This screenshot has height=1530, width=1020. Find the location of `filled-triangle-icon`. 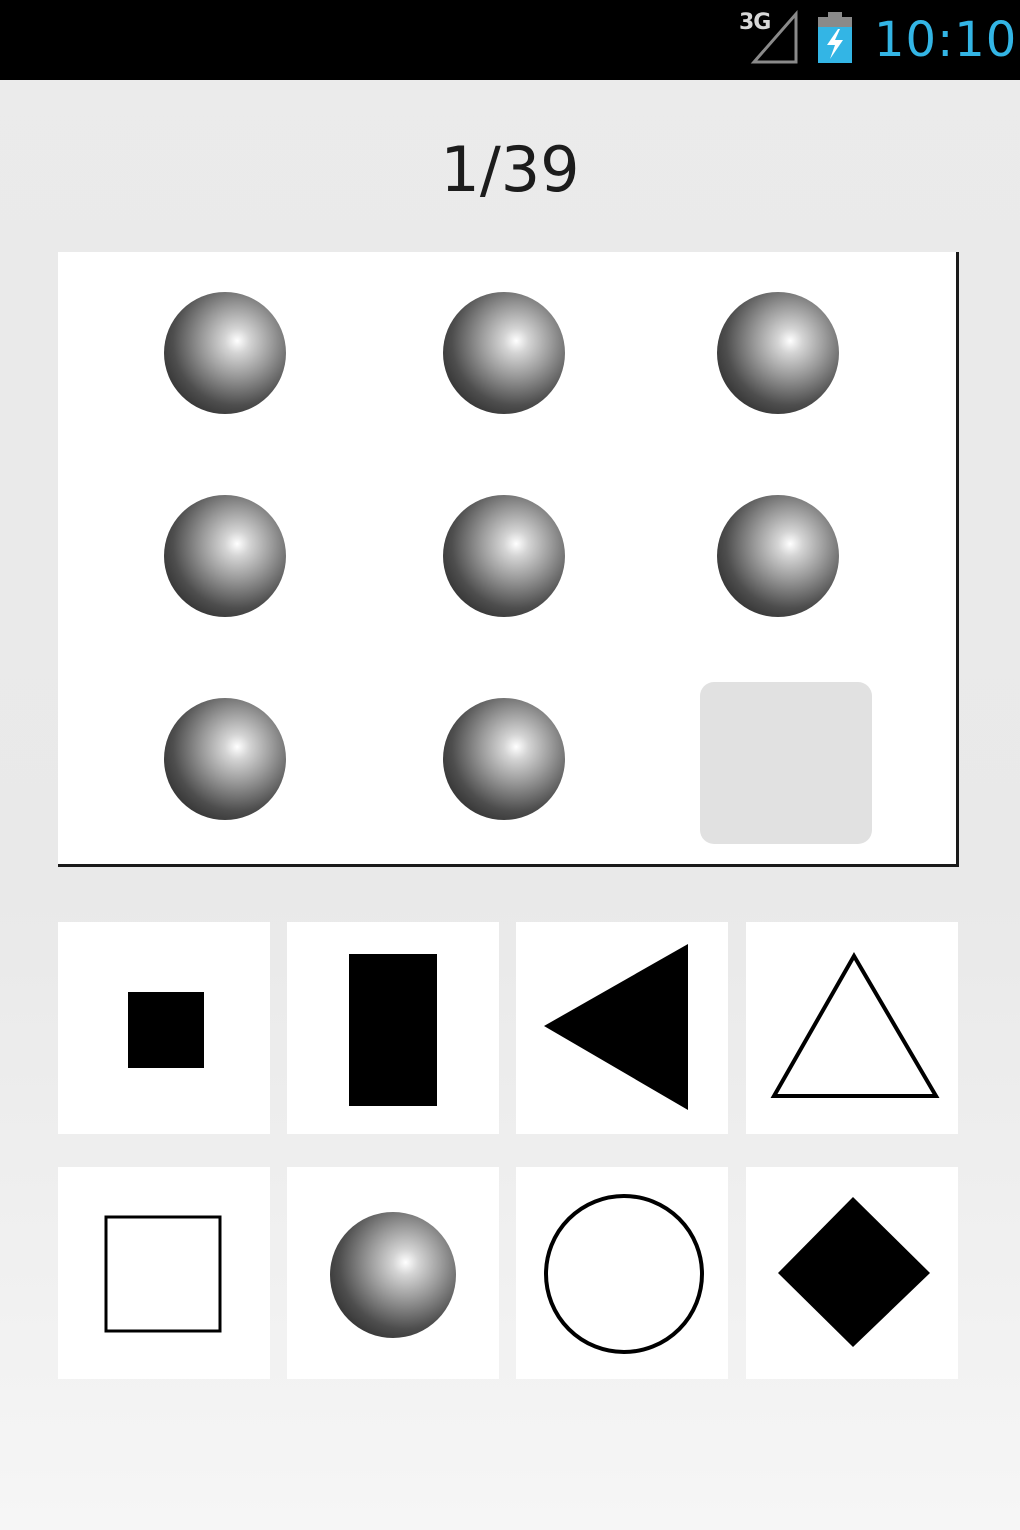

filled-triangle-icon is located at coordinates (616, 1027).